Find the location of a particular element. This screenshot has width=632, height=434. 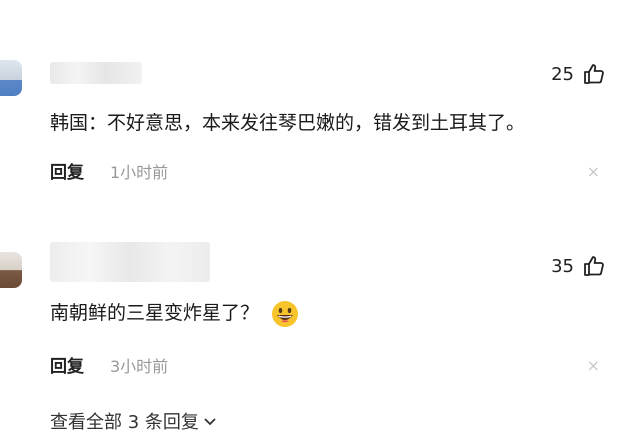

like-count: 35 is located at coordinates (562, 266).